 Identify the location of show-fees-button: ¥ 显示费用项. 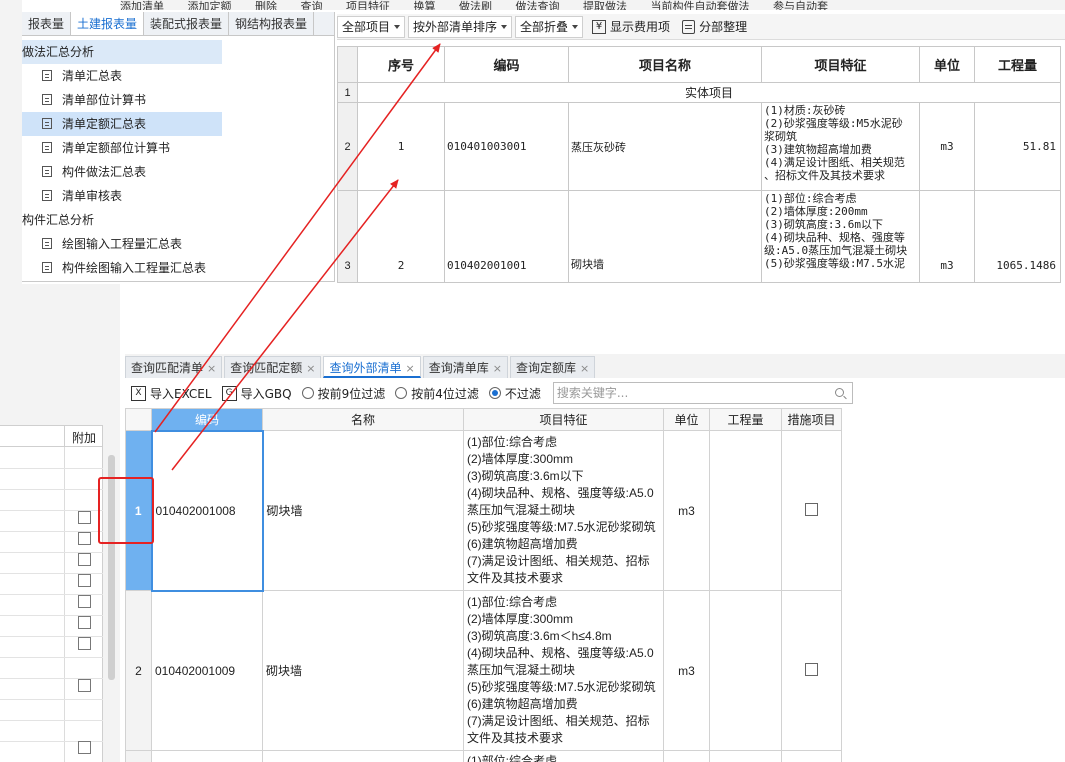
(631, 27).